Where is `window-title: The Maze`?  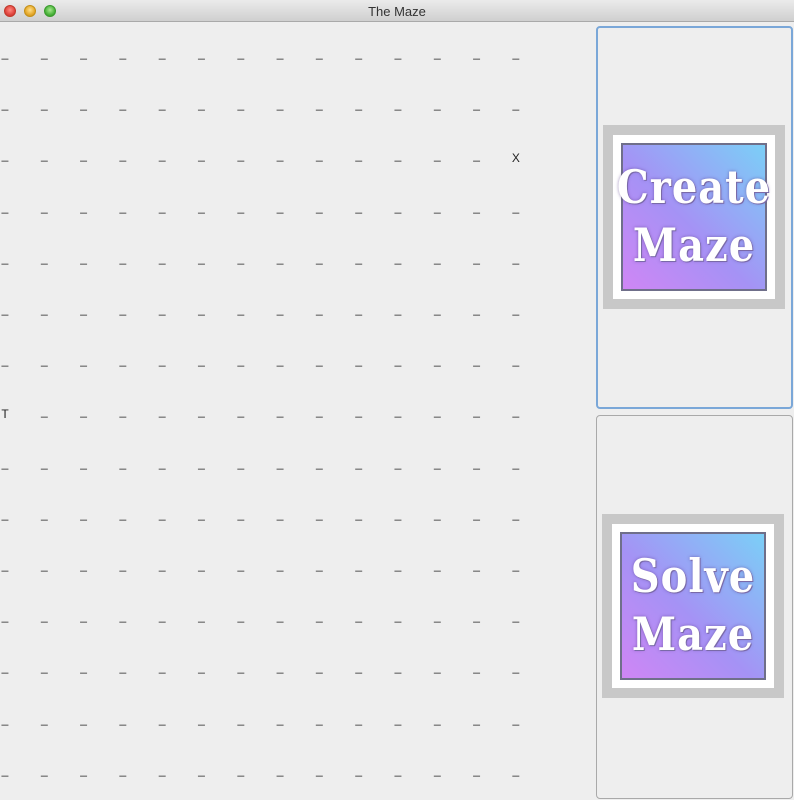 window-title: The Maze is located at coordinates (397, 11).